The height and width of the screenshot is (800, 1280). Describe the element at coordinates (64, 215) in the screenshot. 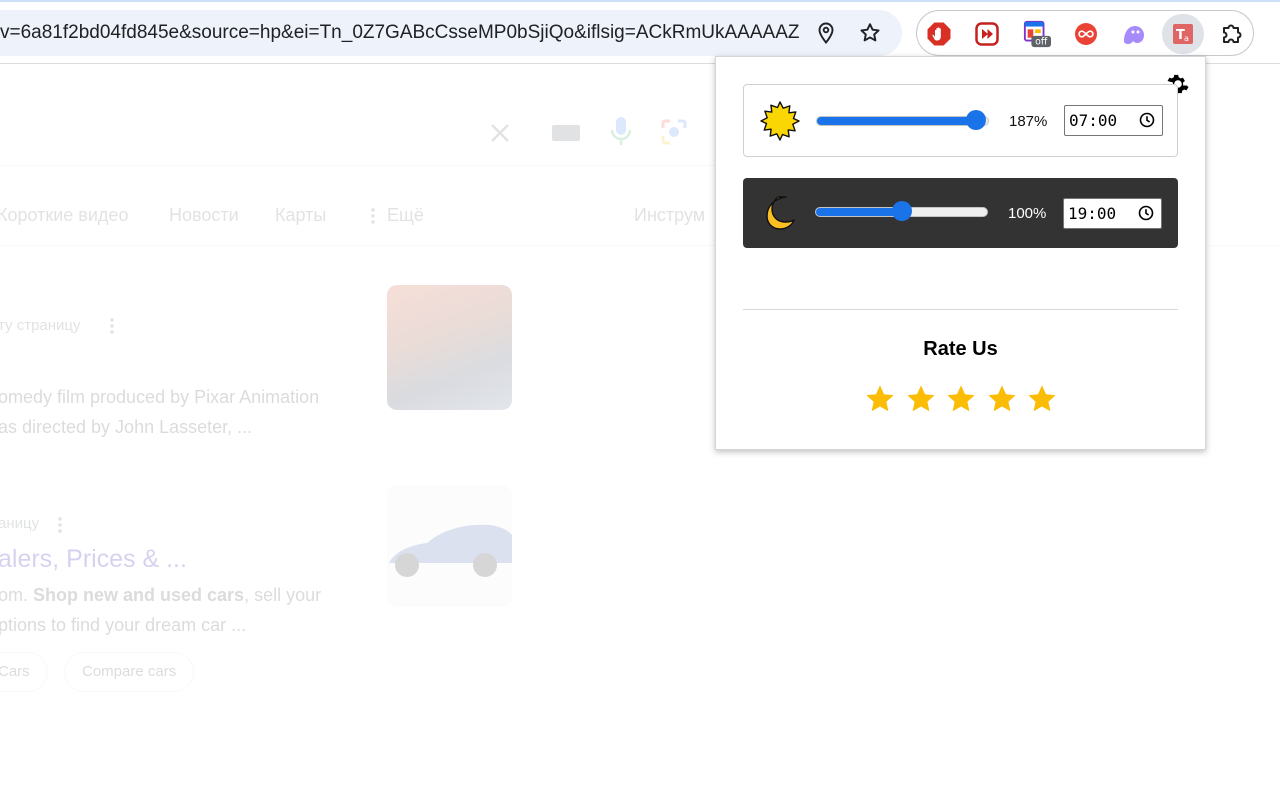

I see `tab-short-videos: Короткие видео` at that location.